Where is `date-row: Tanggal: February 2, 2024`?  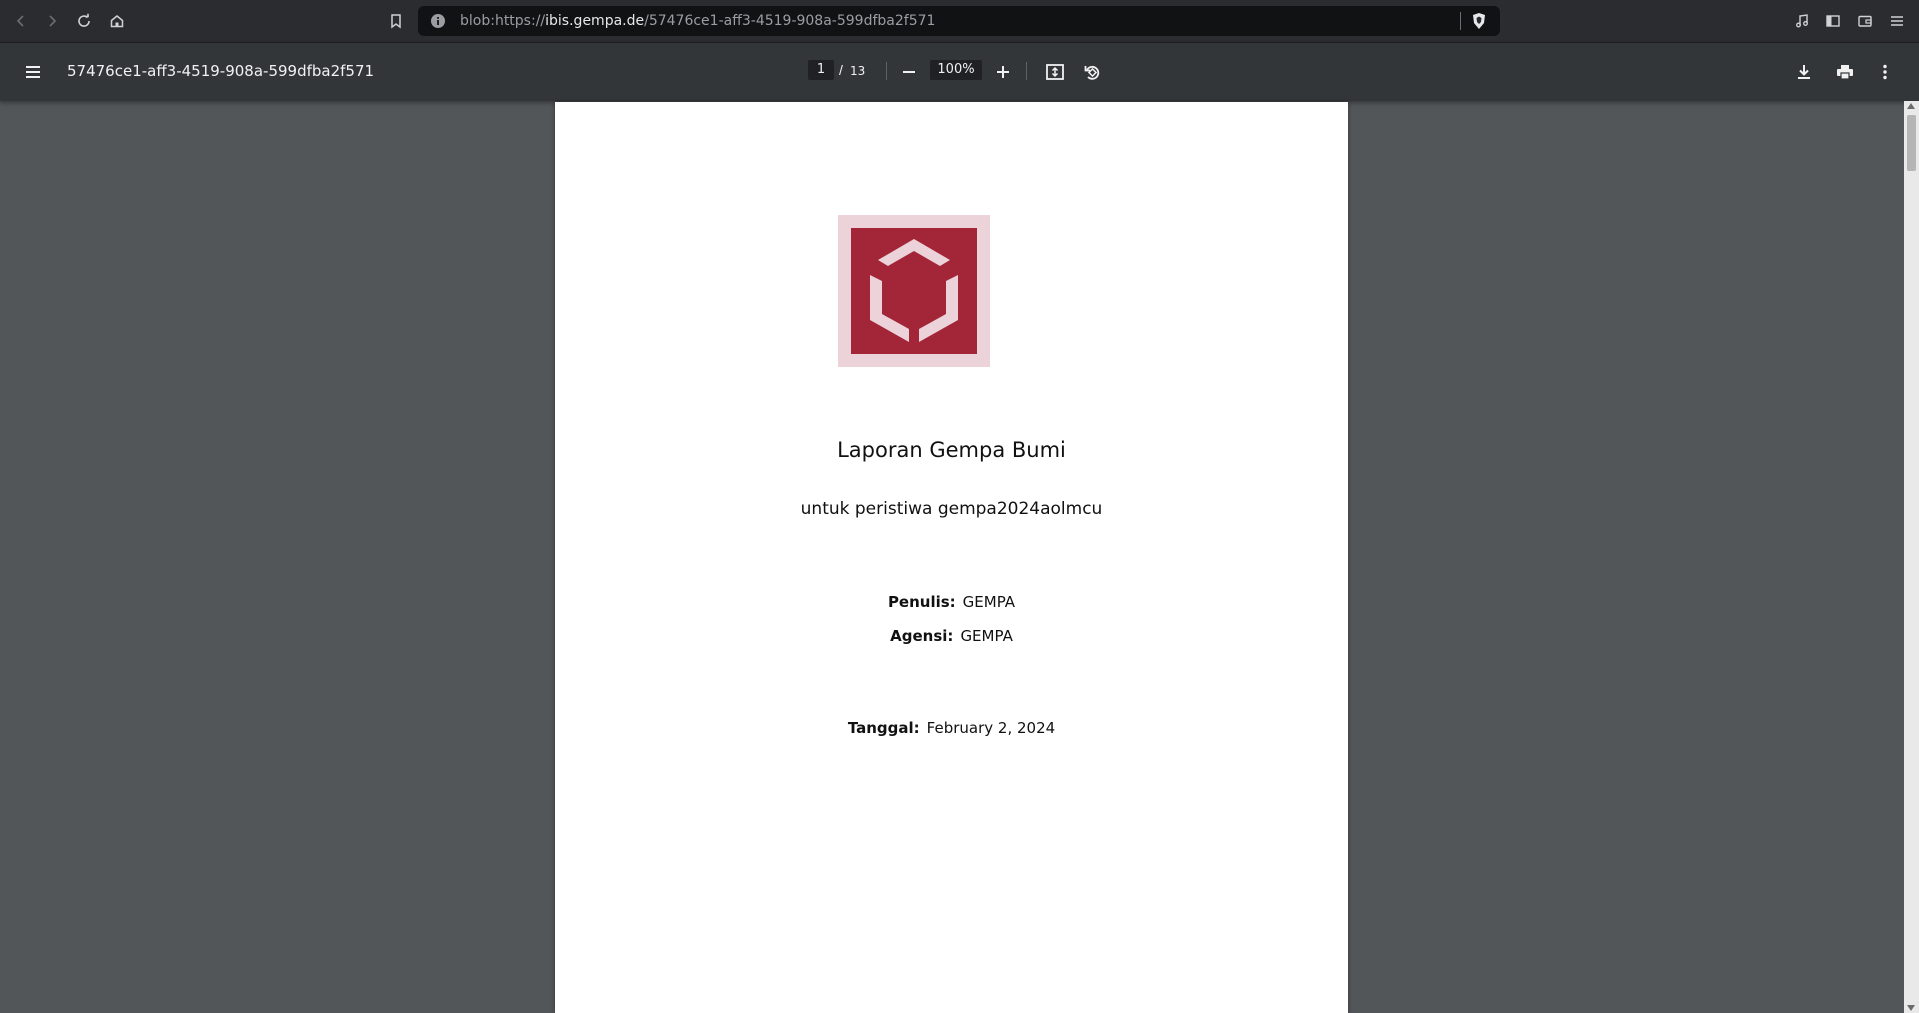 date-row: Tanggal: February 2, 2024 is located at coordinates (951, 728).